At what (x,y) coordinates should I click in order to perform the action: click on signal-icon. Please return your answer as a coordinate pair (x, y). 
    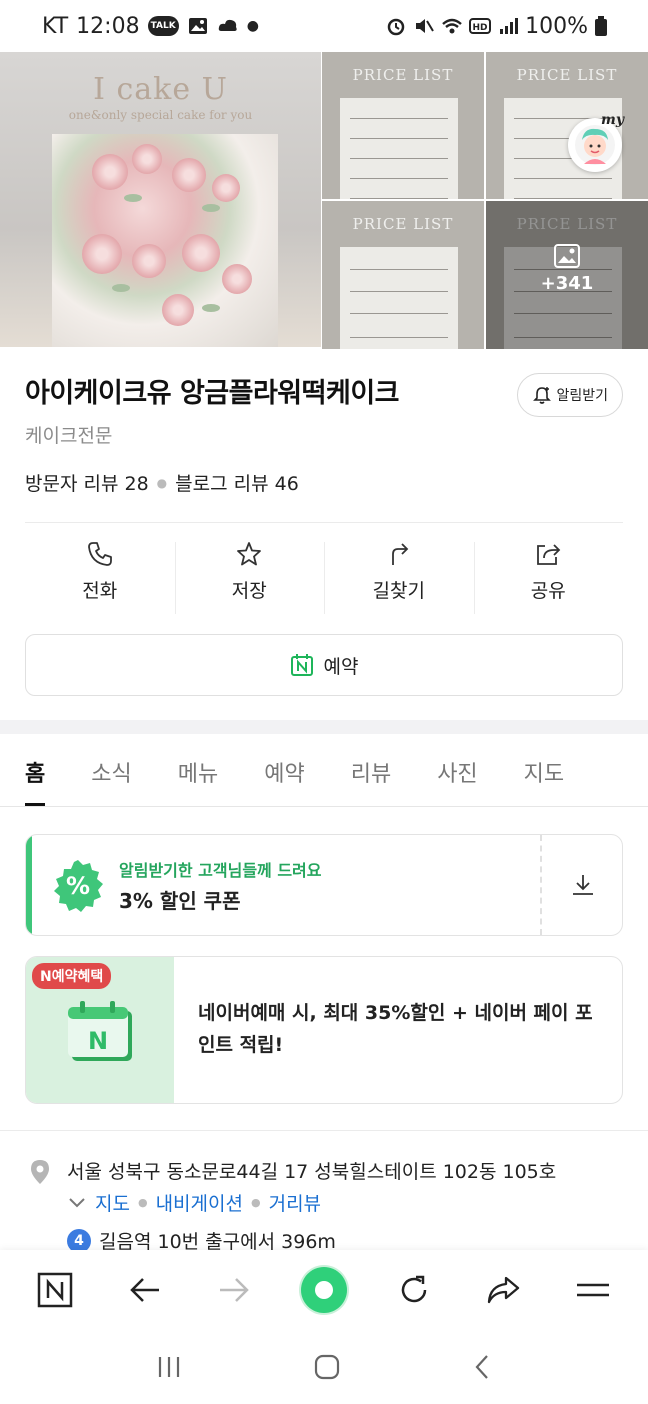
    Looking at the image, I should click on (509, 26).